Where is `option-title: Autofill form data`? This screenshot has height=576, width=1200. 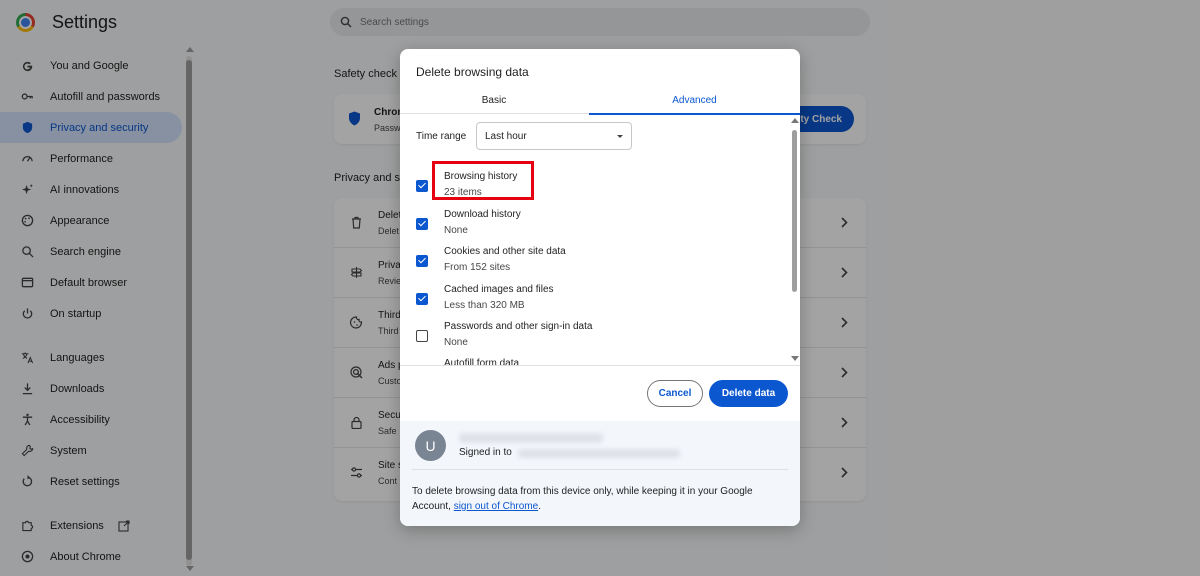
option-title: Autofill form data is located at coordinates (482, 362).